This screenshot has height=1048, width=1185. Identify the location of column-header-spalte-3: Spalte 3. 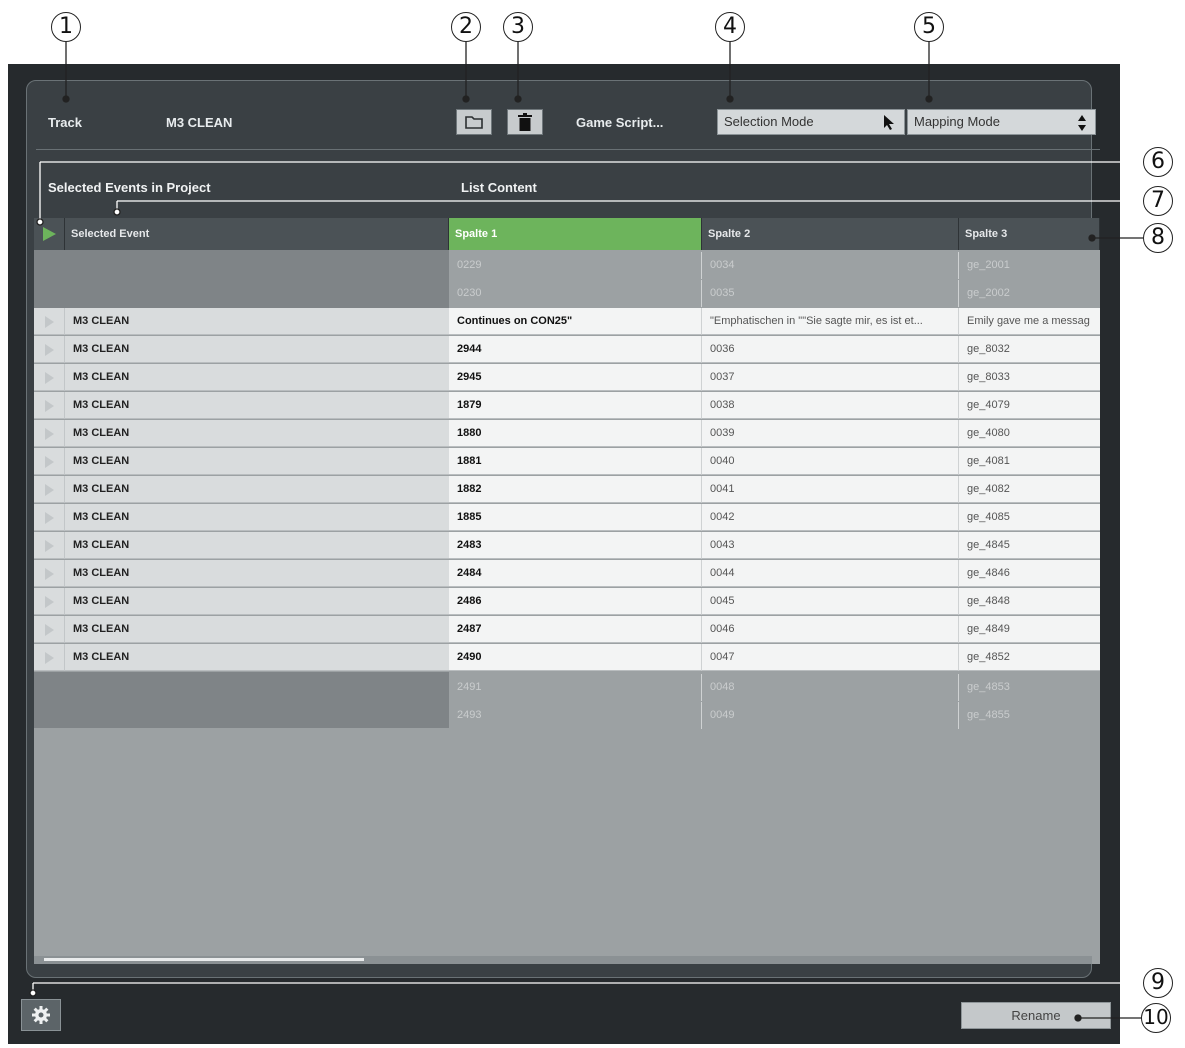
(1029, 234).